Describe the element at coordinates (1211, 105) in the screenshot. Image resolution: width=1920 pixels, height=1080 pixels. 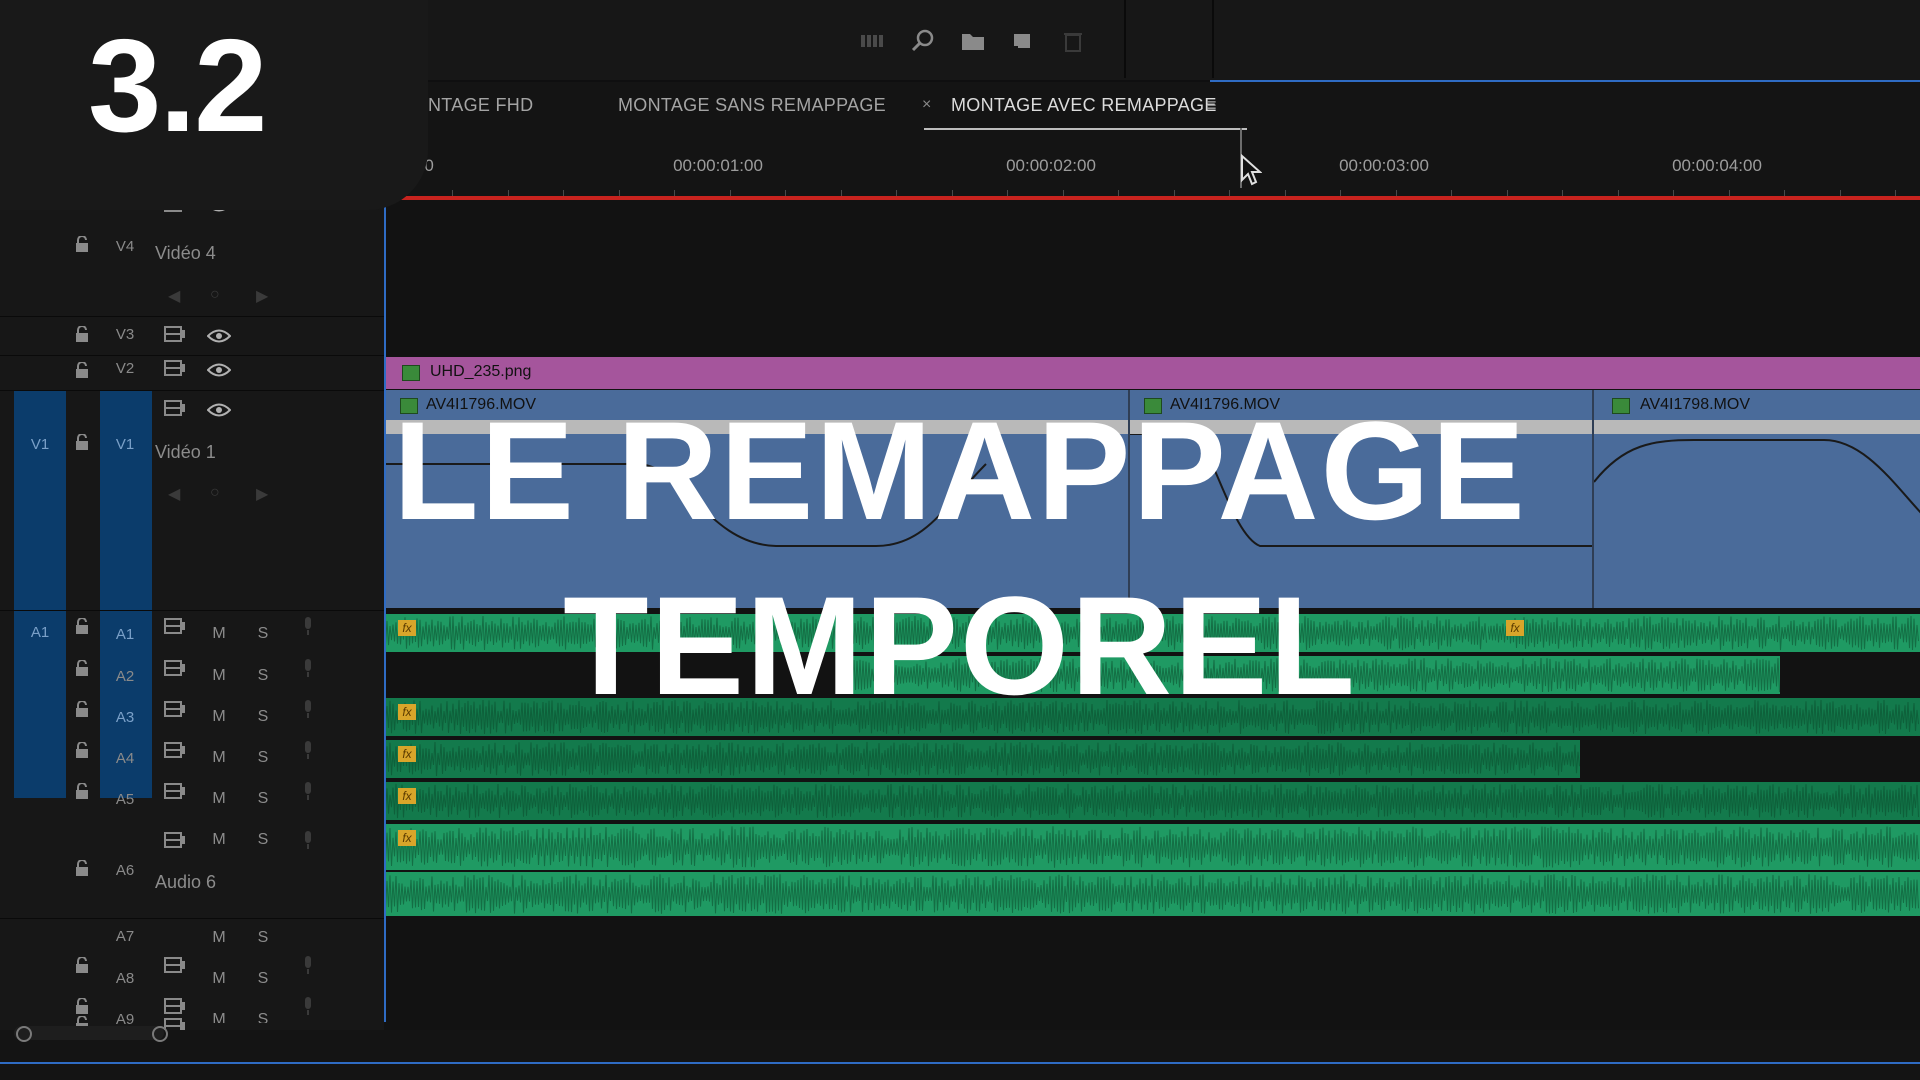
I see `tab-menu-icon: ≡` at that location.